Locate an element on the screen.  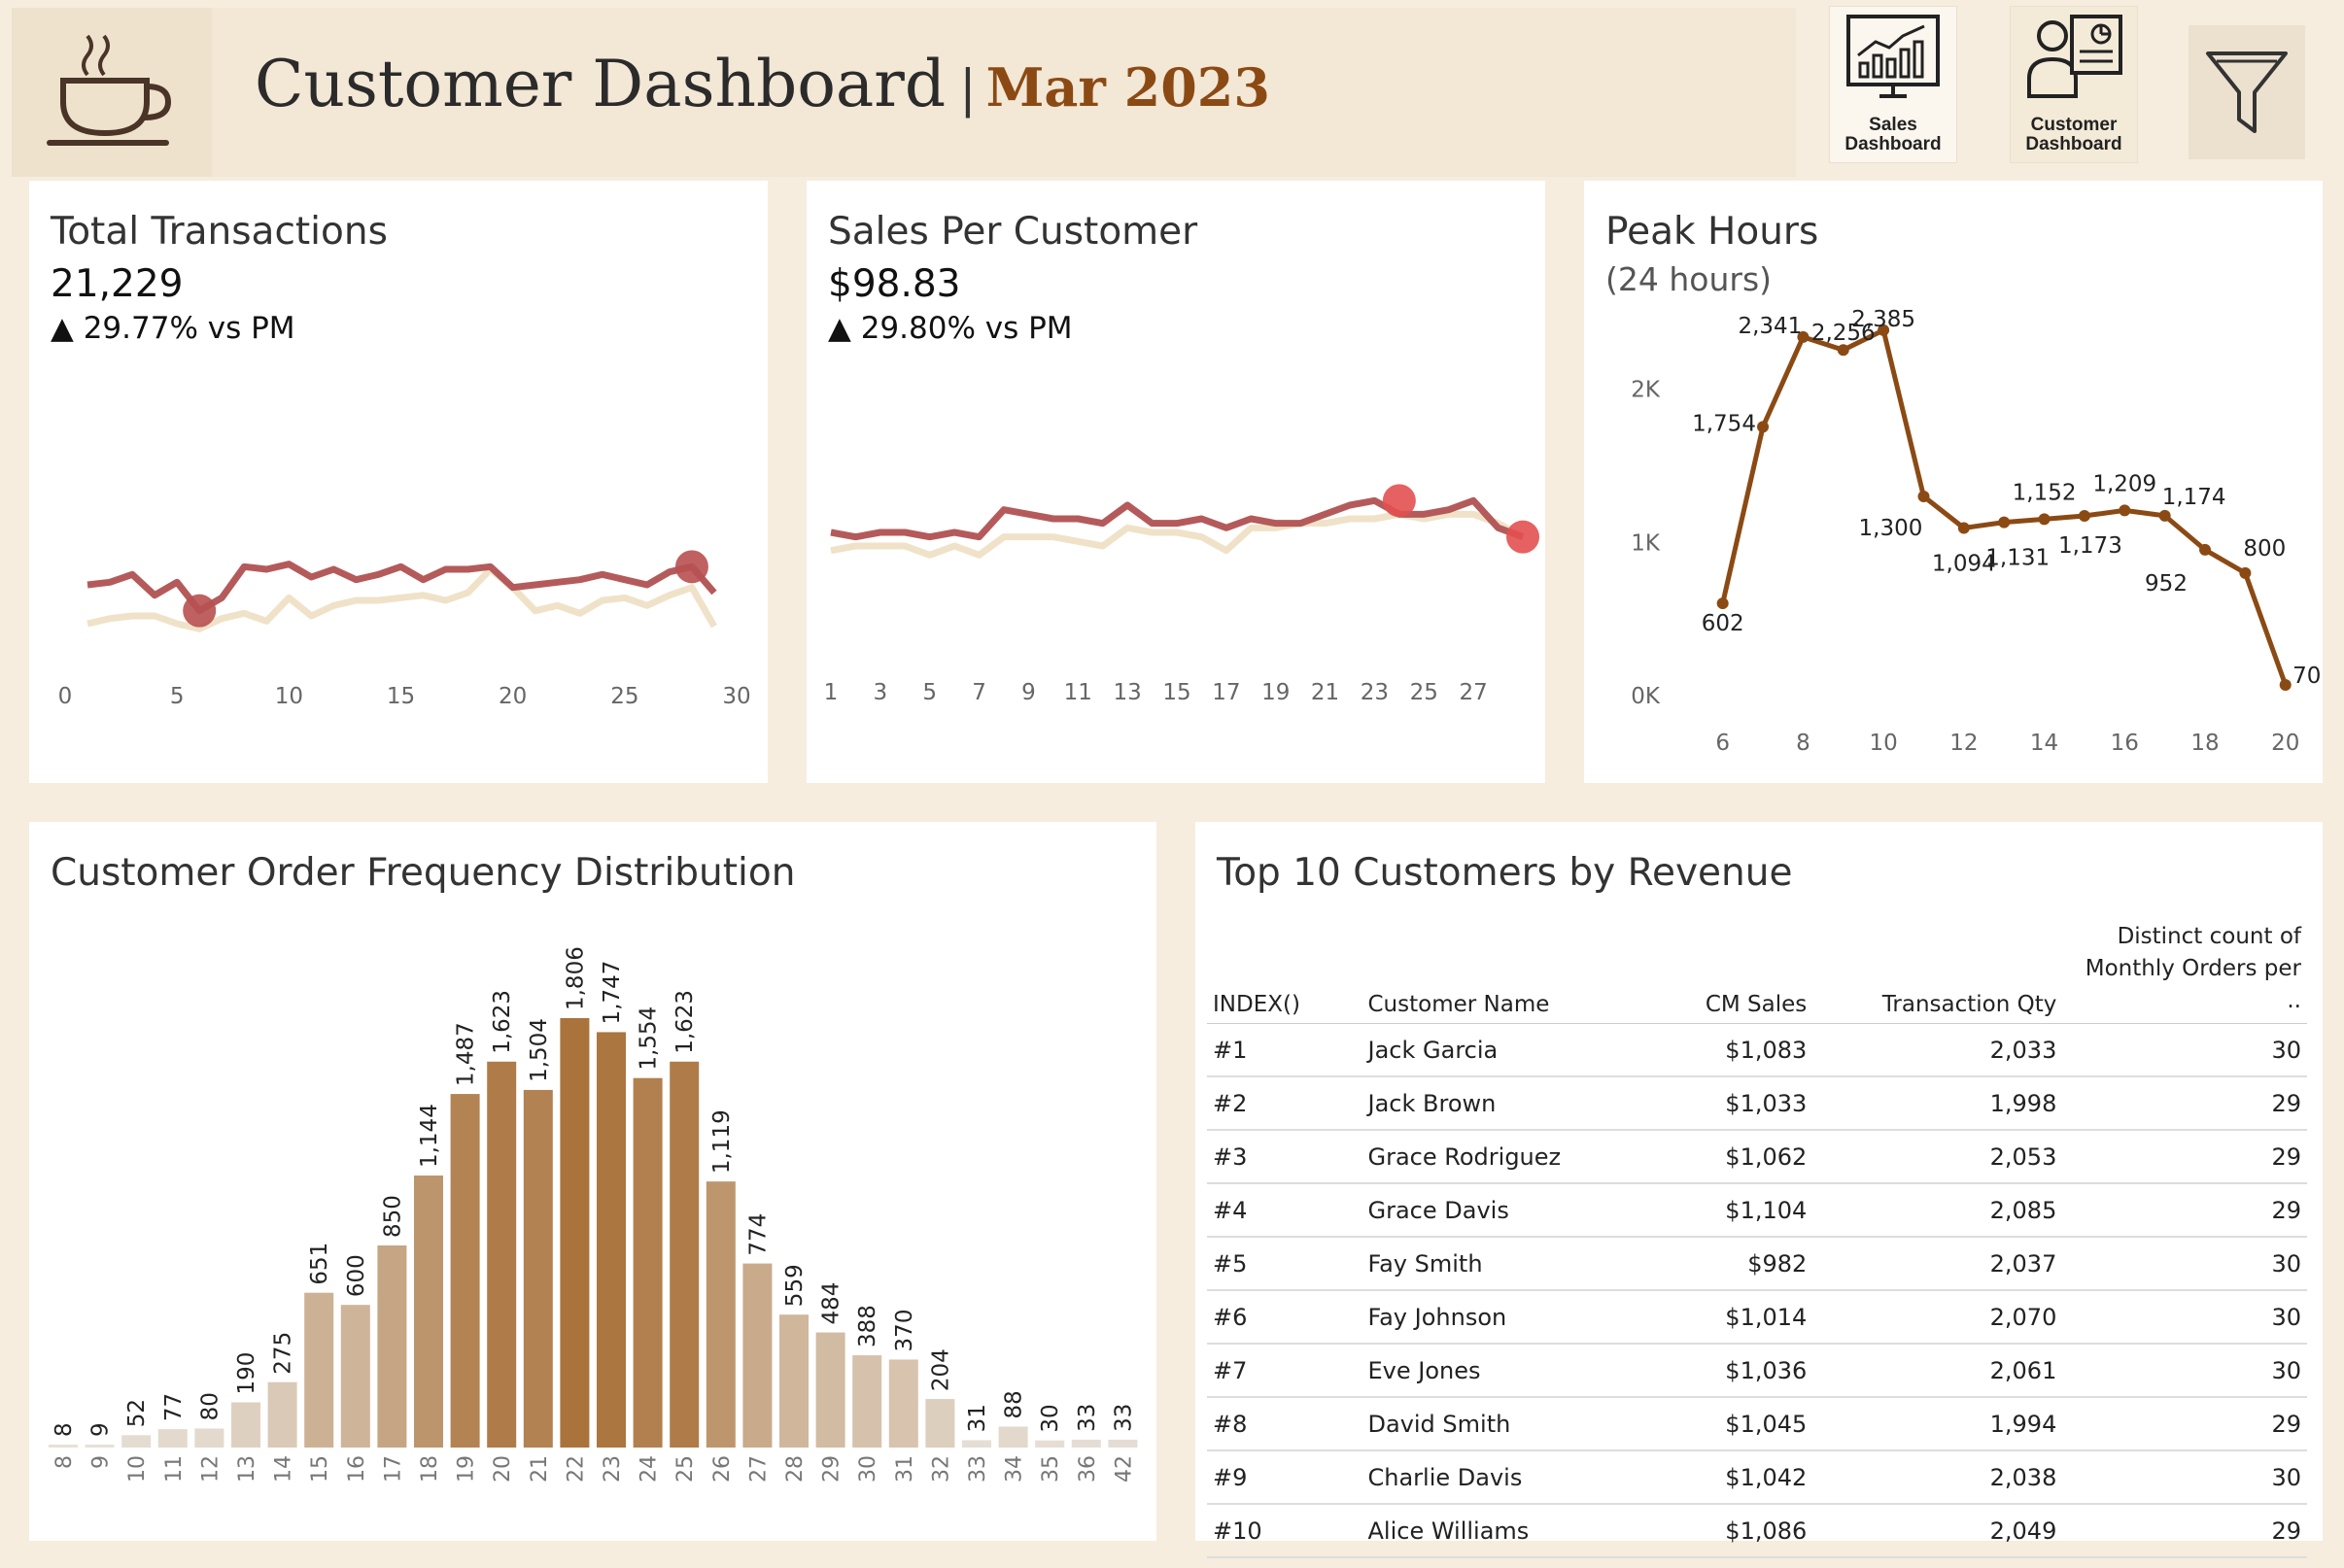
x-tick-label: 18 is located at coordinates (2205, 743).